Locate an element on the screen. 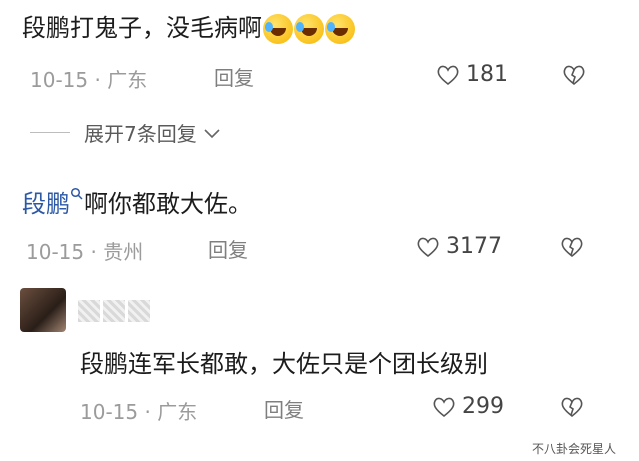 The image size is (639, 461). comment-2-like-count: 3177 is located at coordinates (474, 246).